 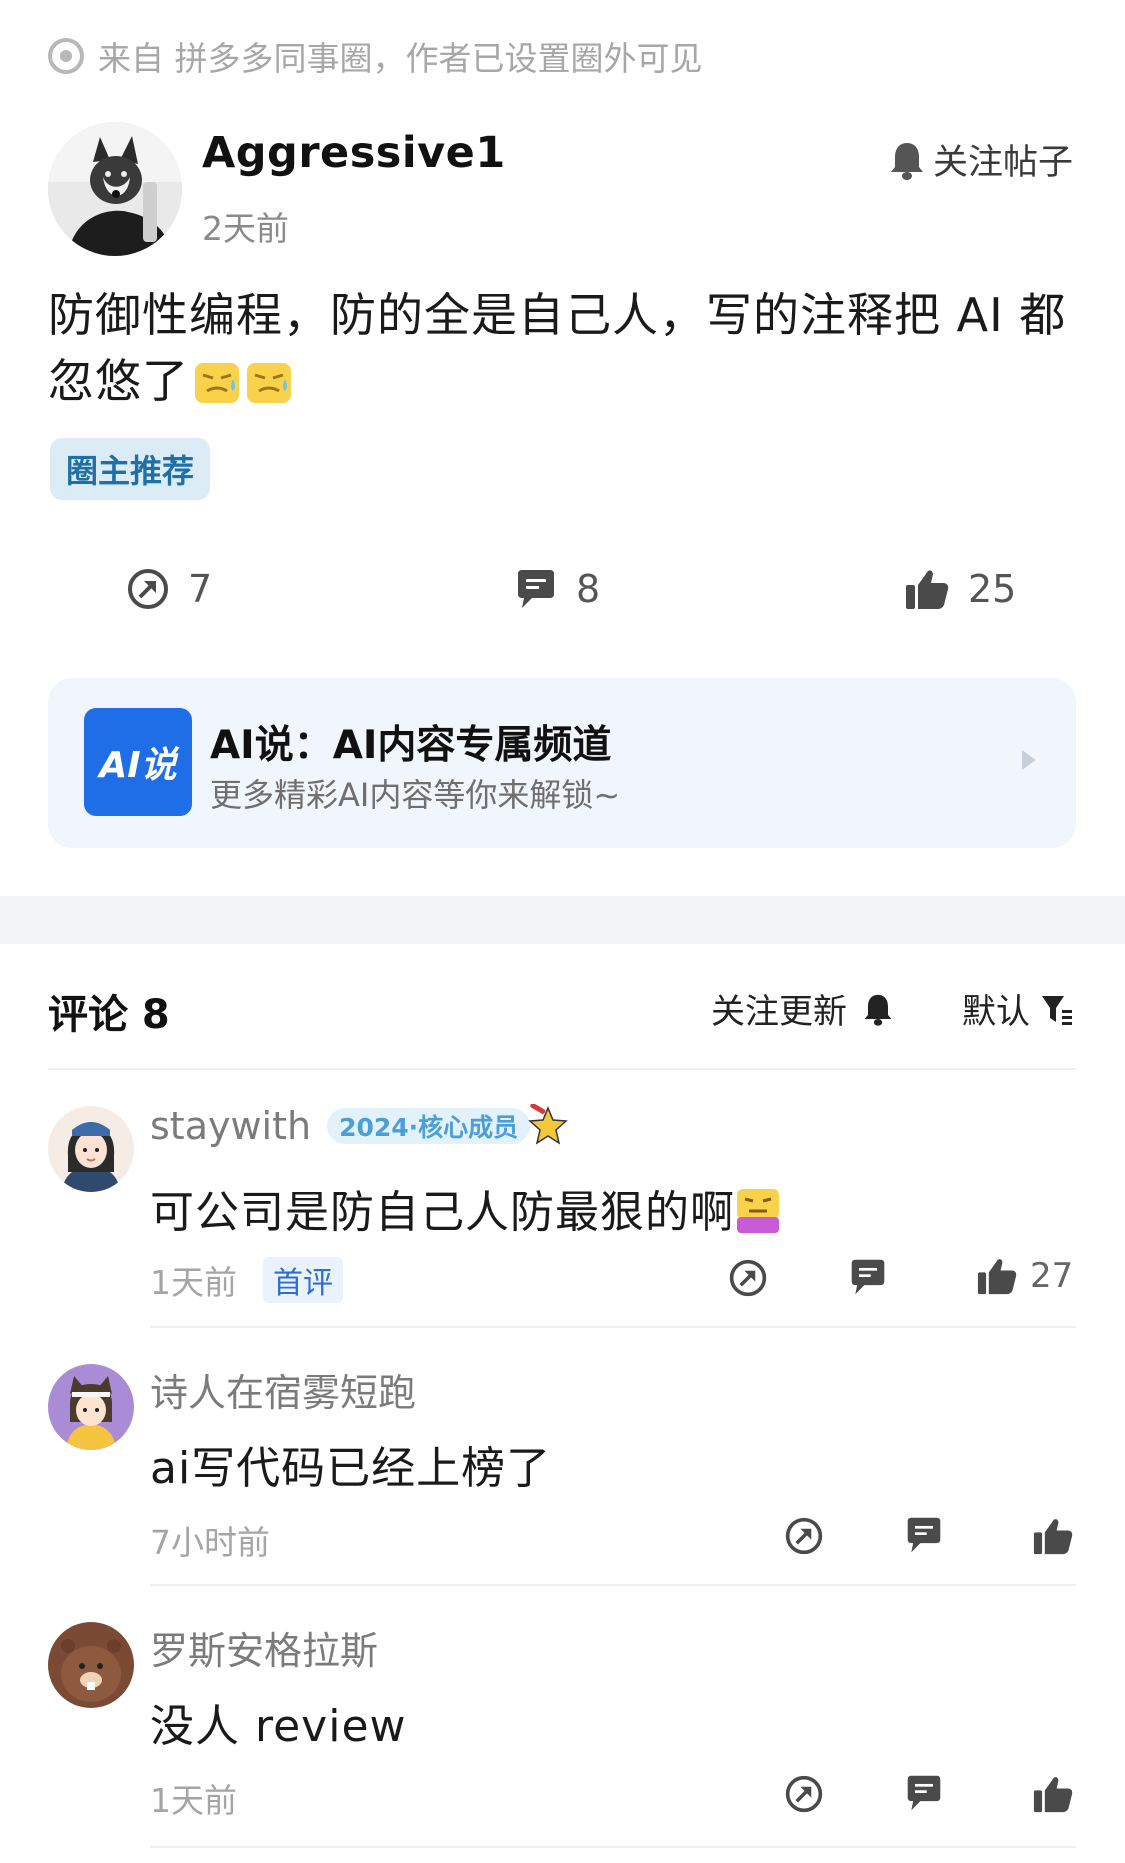 What do you see at coordinates (200, 589) in the screenshot?
I see `share-count: 7` at bounding box center [200, 589].